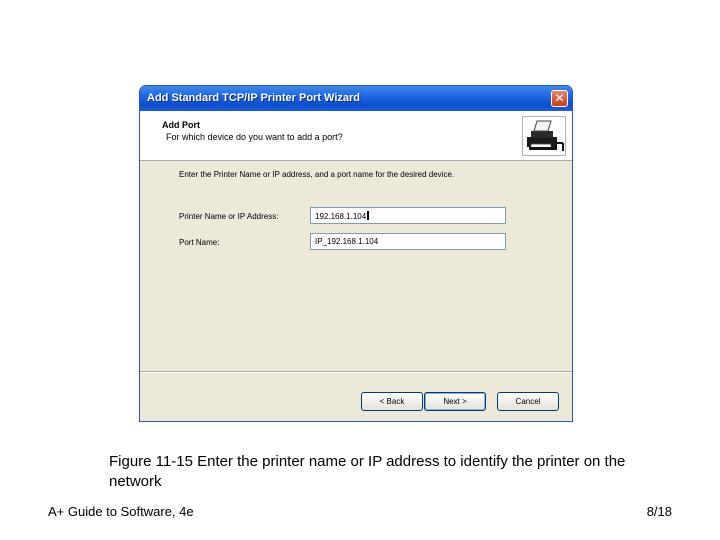  Describe the element at coordinates (659, 511) in the screenshot. I see `slide-page-number: 8/18` at that location.